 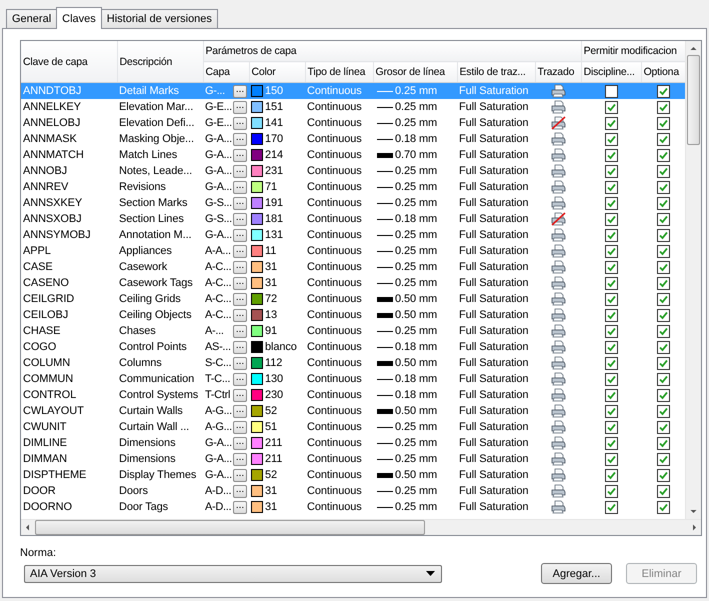 What do you see at coordinates (353, 395) in the screenshot?
I see `table-row: CONTROL Control Systems T-Ctrl ... 230 Continuous 0.18 mm Full Saturation` at bounding box center [353, 395].